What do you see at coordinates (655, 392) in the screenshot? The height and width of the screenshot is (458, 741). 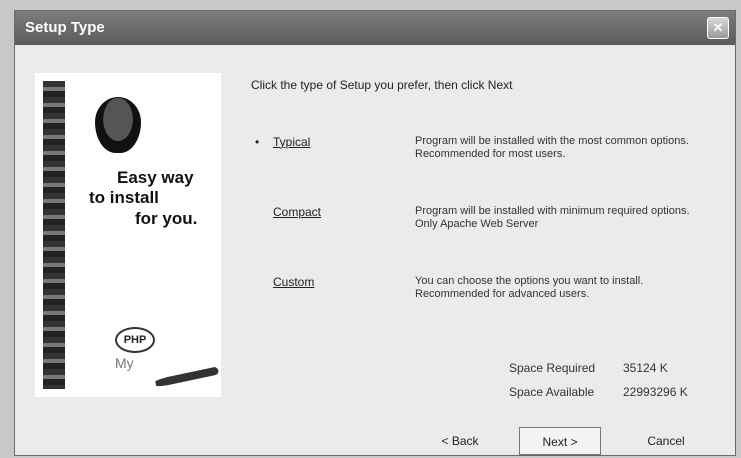 I see `space-available-value: 22993296 K` at bounding box center [655, 392].